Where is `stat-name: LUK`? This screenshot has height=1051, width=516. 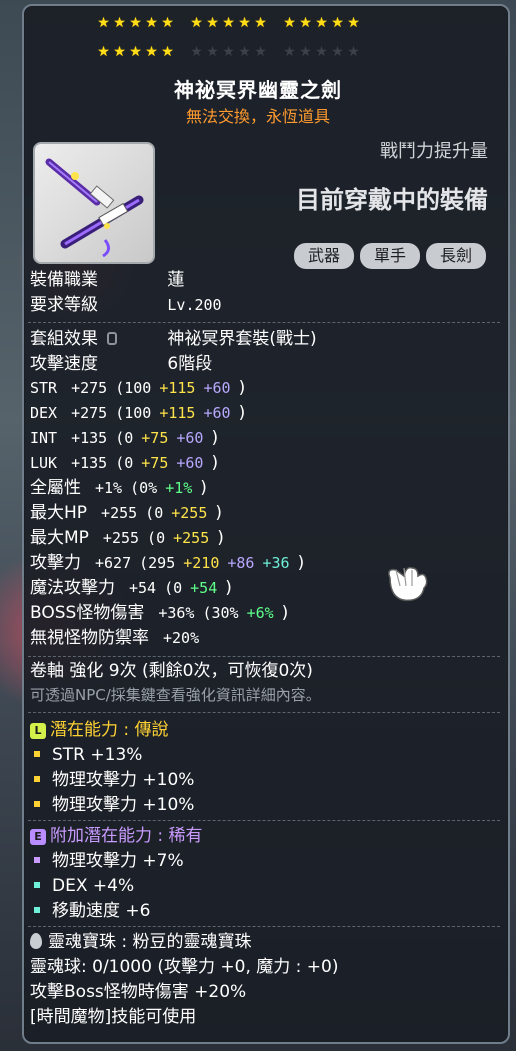 stat-name: LUK is located at coordinates (44, 463).